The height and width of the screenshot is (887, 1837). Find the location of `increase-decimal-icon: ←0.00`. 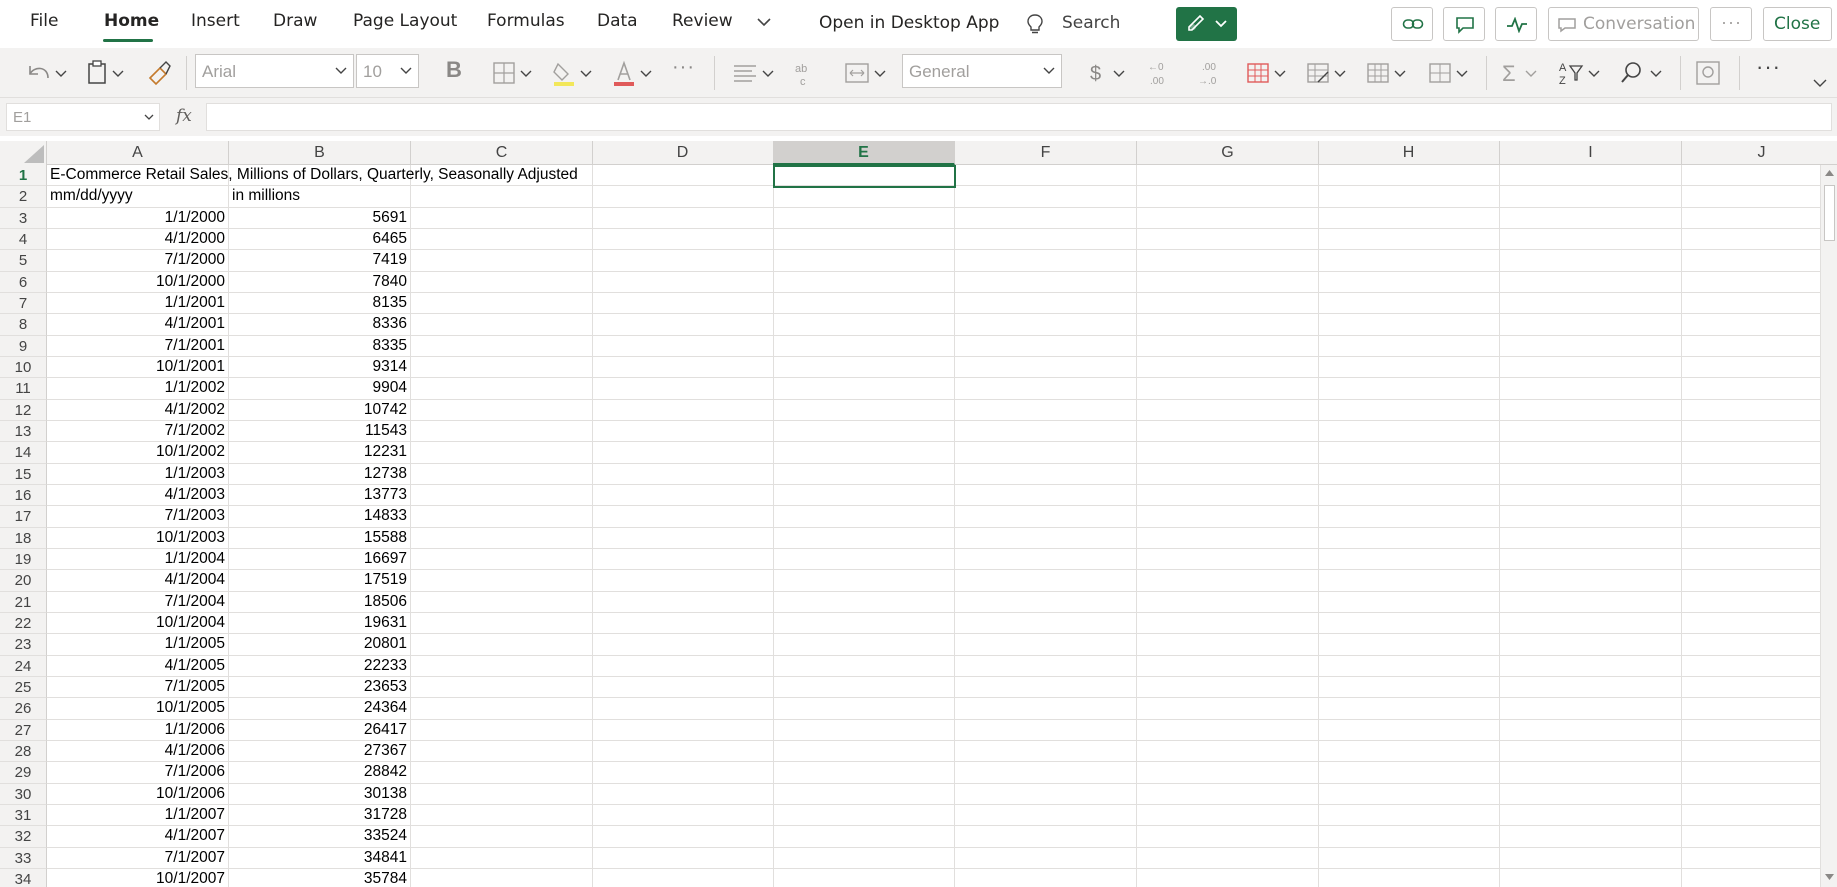

increase-decimal-icon: ←0.00 is located at coordinates (1159, 73).